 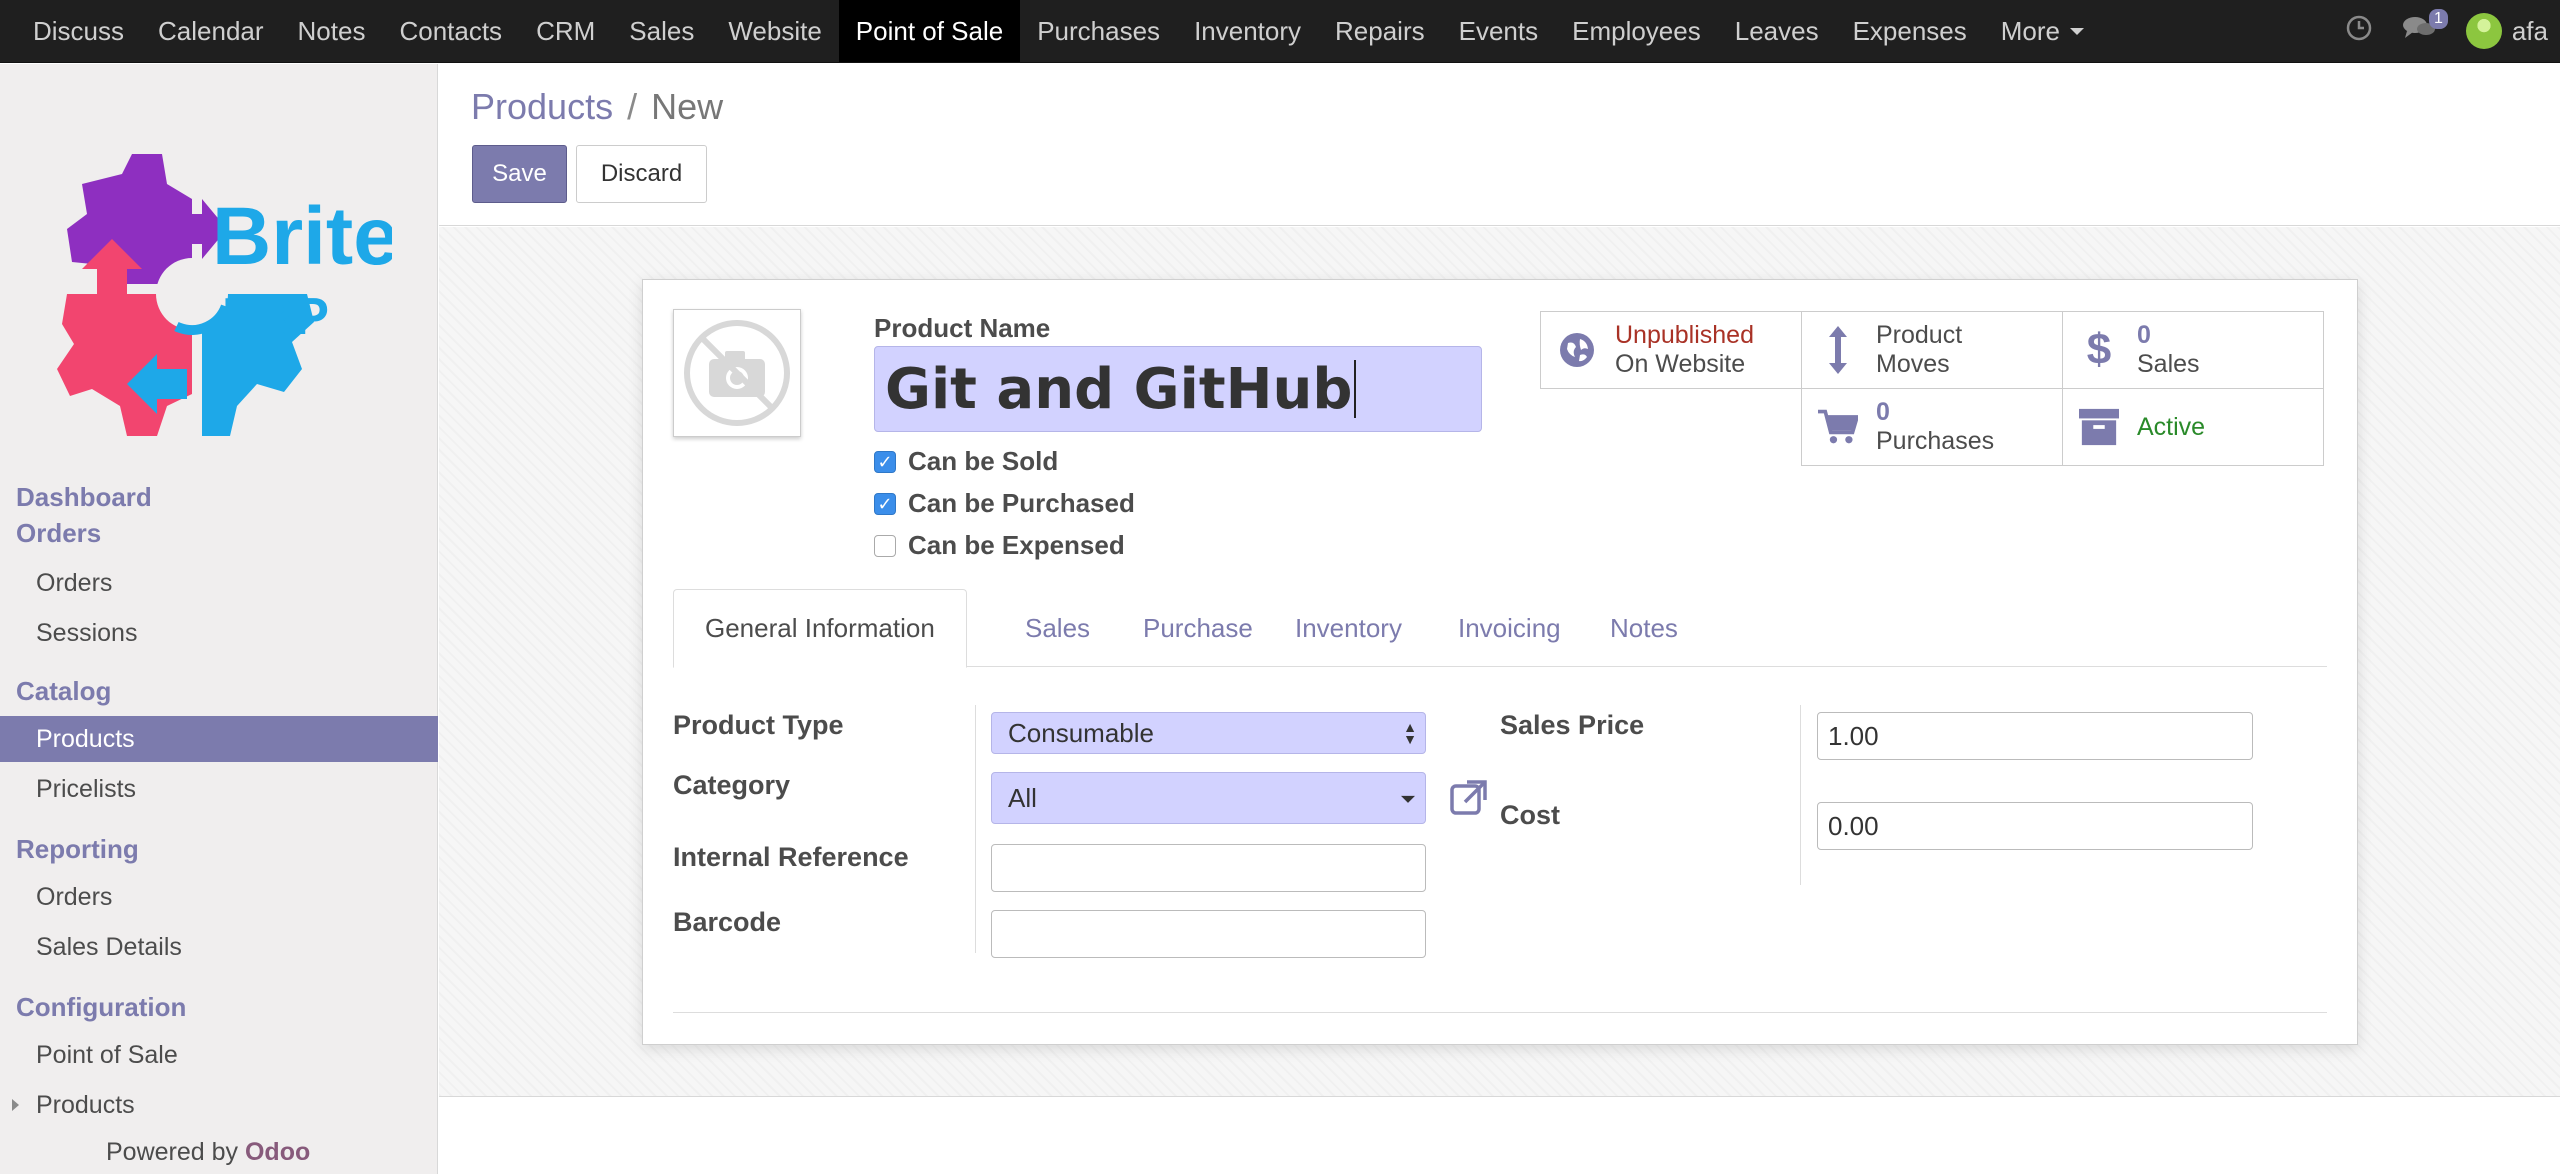 I want to click on sidebar-item-products: Products, so click(x=219, y=739).